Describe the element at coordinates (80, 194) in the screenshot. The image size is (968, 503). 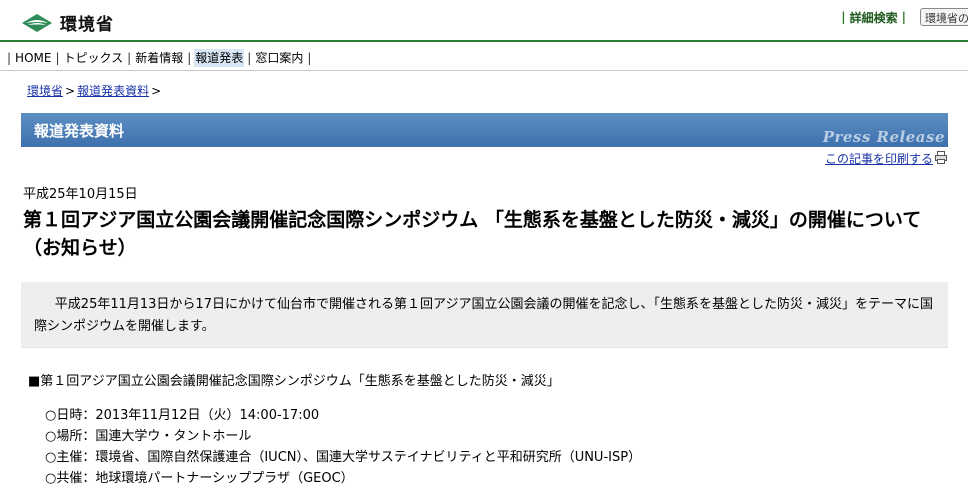
I see `article-date: 平成25年10月15日` at that location.